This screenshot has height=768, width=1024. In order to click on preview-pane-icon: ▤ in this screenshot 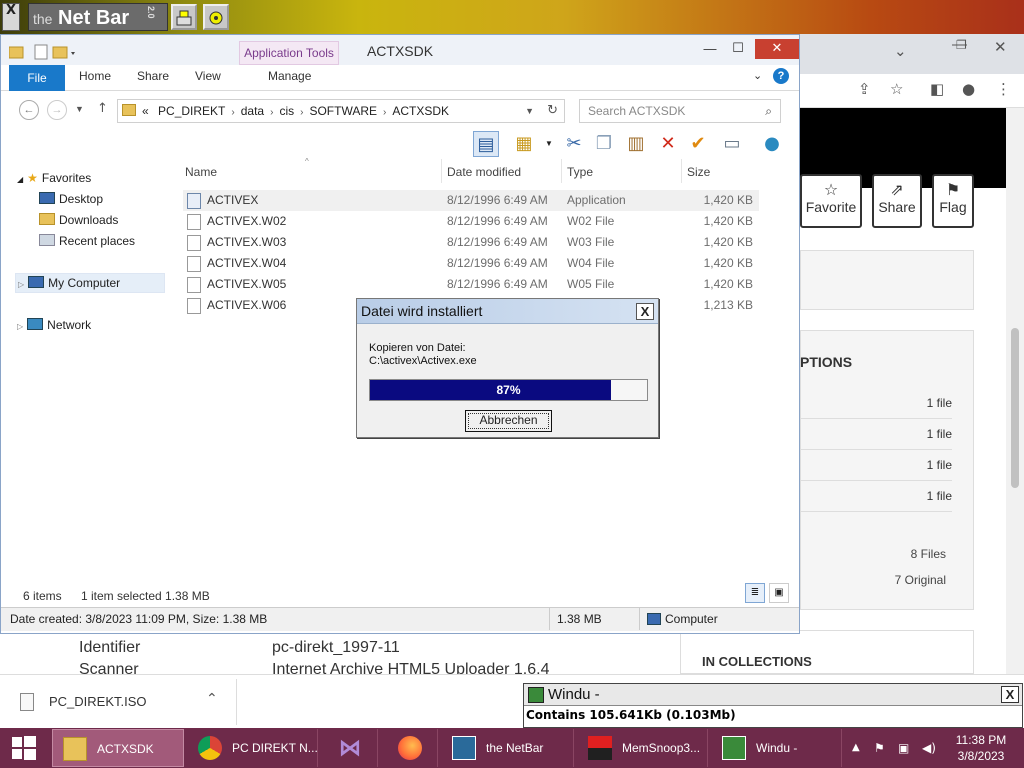, I will do `click(486, 144)`.